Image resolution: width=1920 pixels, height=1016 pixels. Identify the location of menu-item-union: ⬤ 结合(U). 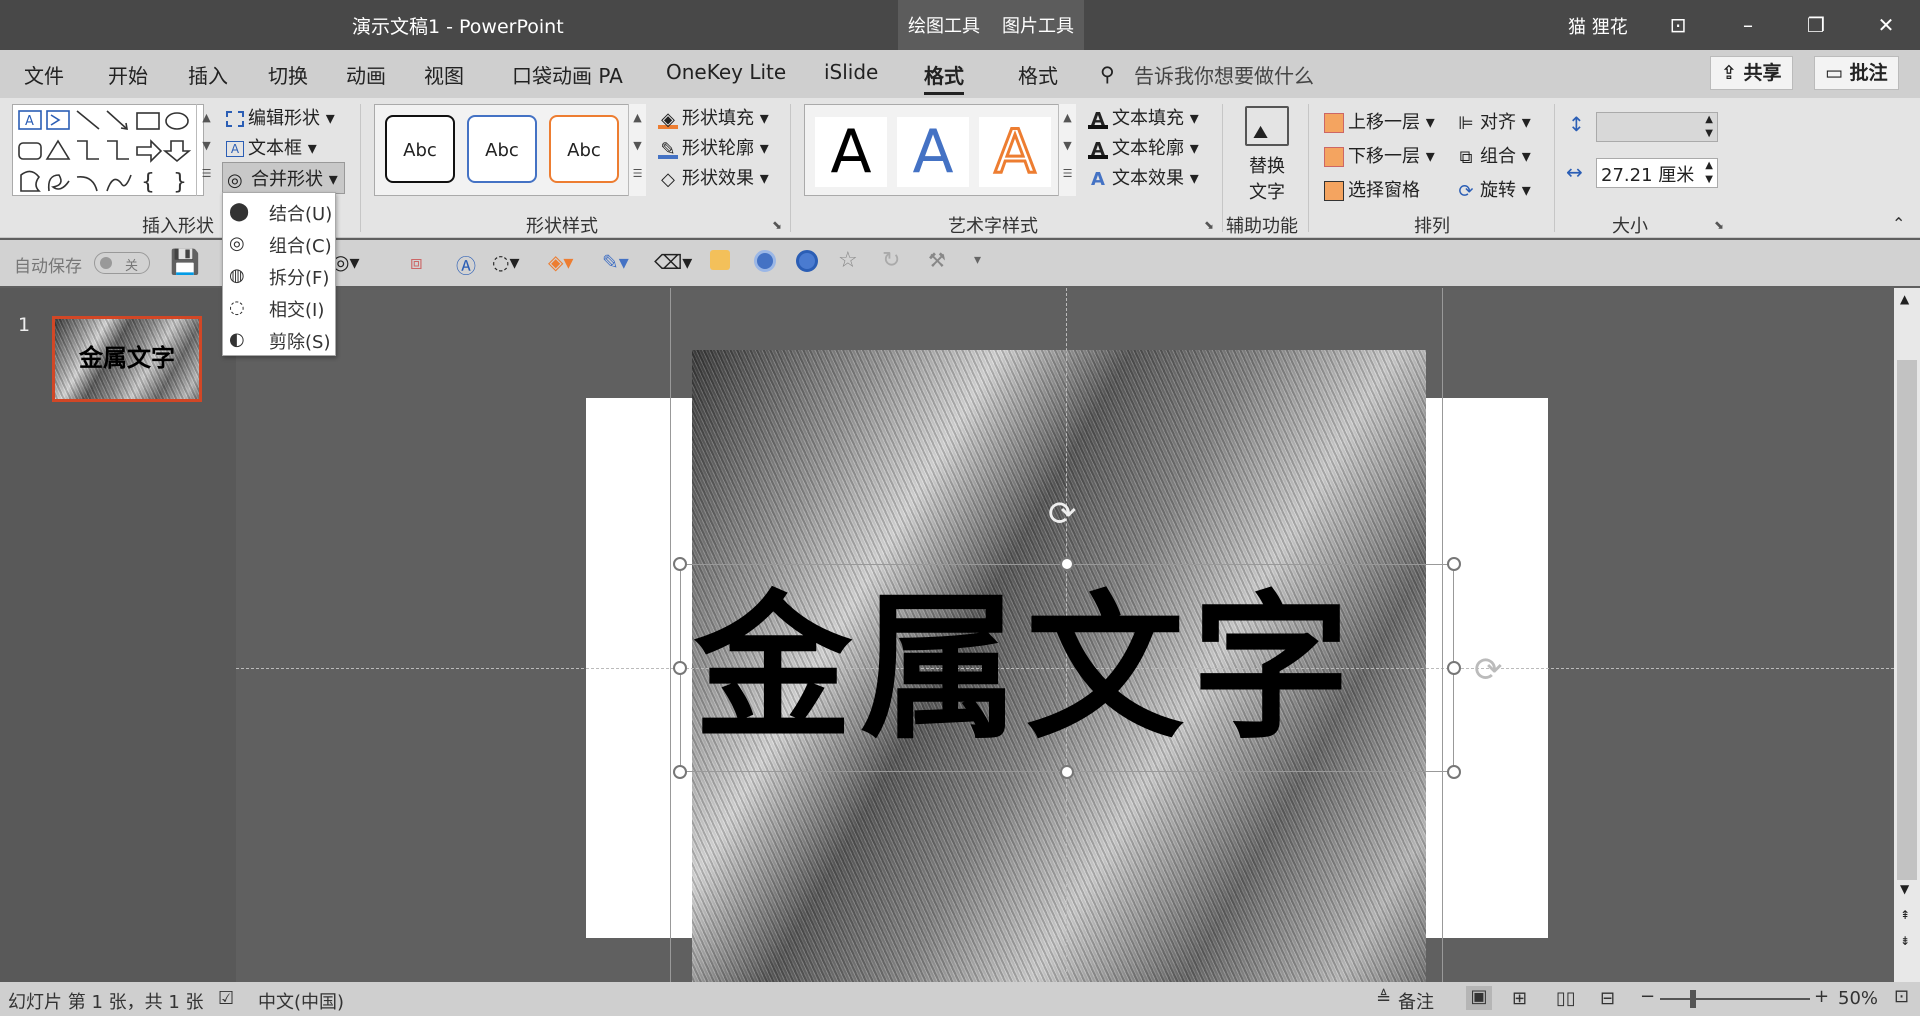
(279, 211).